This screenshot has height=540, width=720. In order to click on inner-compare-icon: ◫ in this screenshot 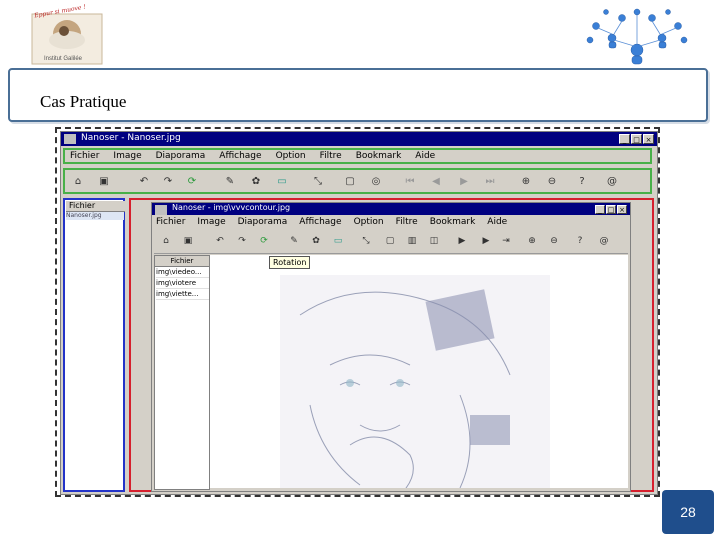, I will do `click(434, 241)`.